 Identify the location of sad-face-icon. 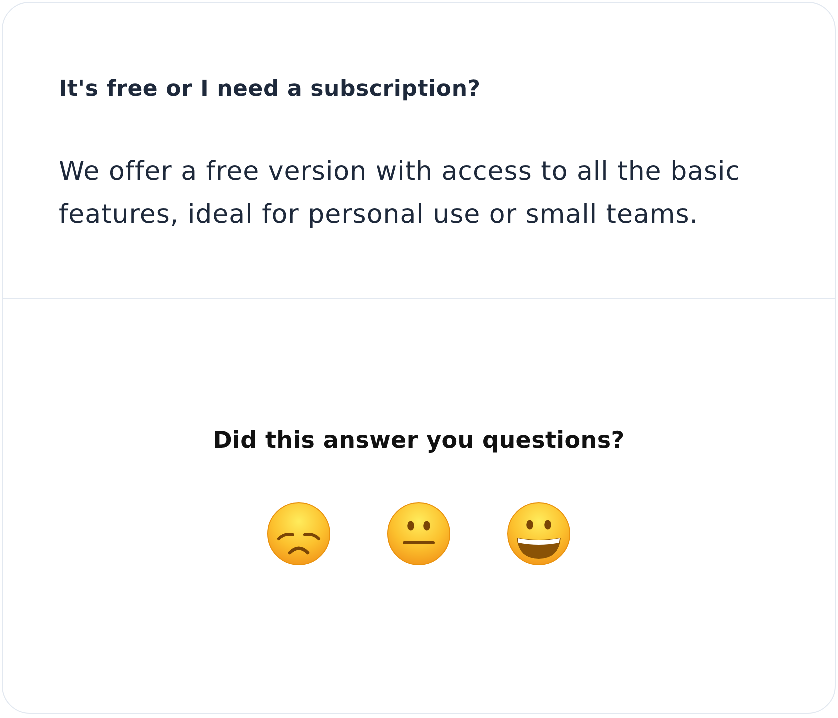
(299, 534).